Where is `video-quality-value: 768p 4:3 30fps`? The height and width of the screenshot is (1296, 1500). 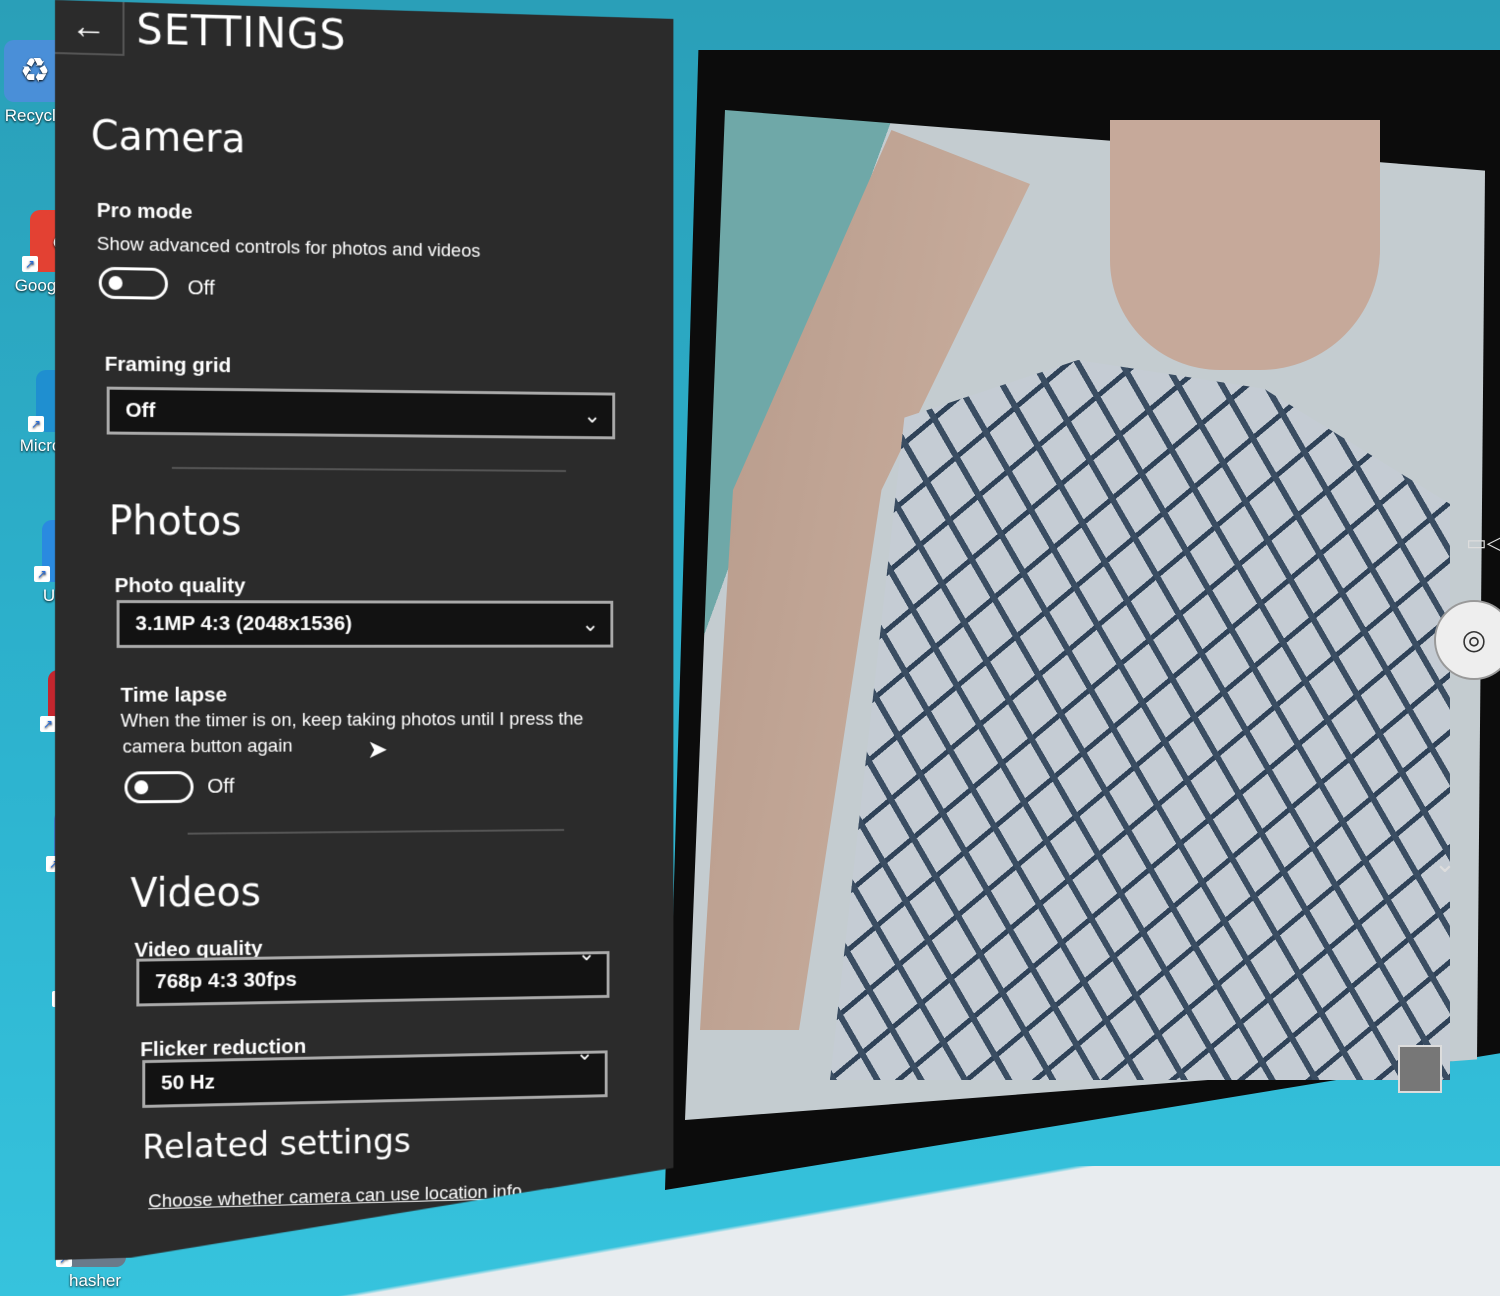
video-quality-value: 768p 4:3 30fps is located at coordinates (226, 980).